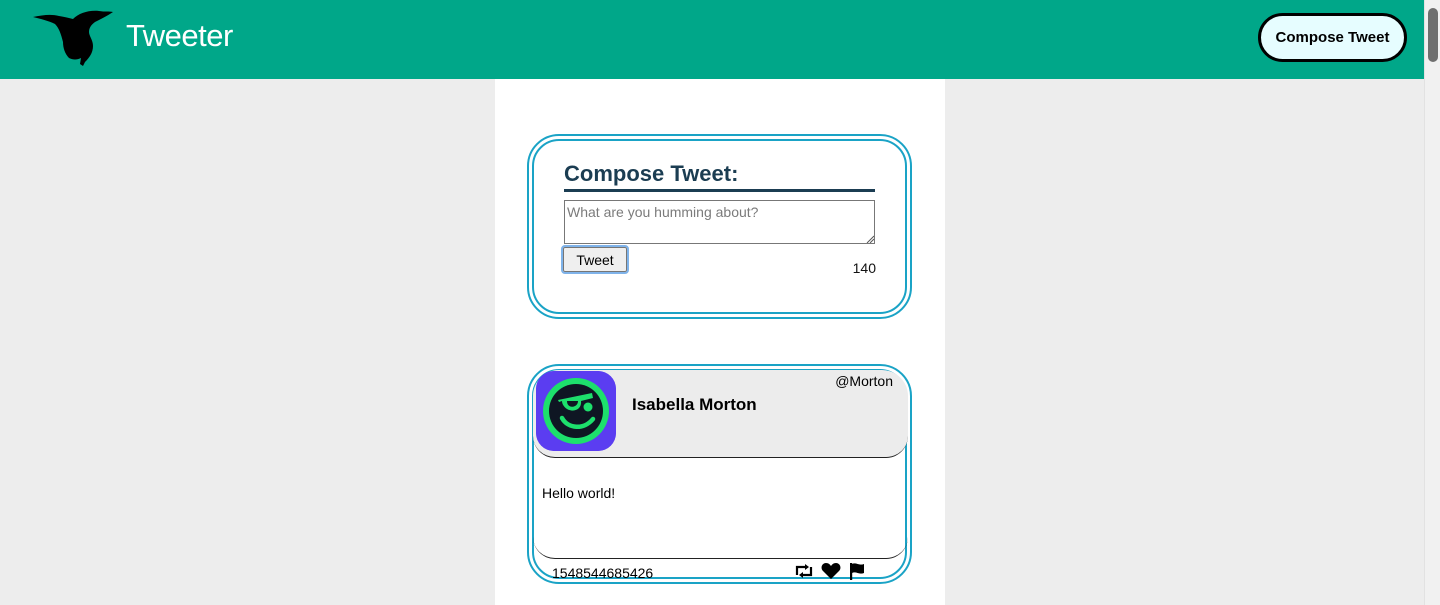 This screenshot has height=605, width=1440. What do you see at coordinates (857, 571) in the screenshot?
I see `flag-icon` at bounding box center [857, 571].